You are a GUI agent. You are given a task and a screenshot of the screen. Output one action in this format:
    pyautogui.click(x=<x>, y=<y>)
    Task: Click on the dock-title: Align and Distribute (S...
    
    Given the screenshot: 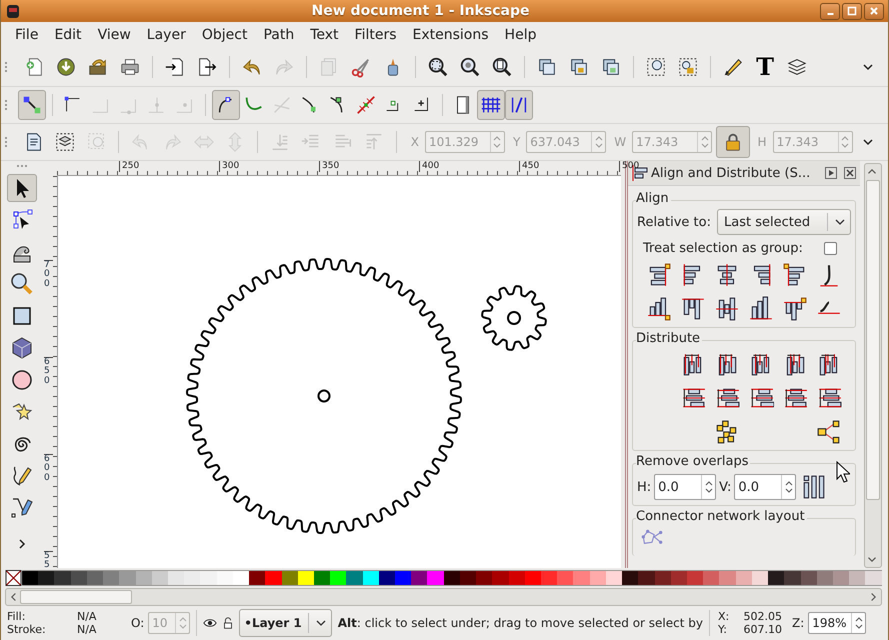 What is the action you would take?
    pyautogui.click(x=731, y=173)
    